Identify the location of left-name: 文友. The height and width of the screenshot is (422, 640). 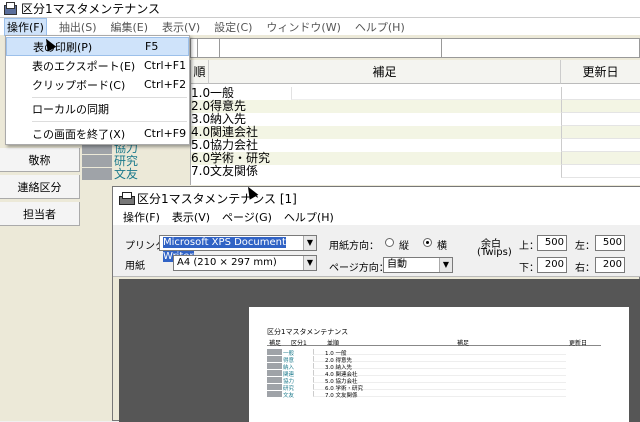
(126, 174).